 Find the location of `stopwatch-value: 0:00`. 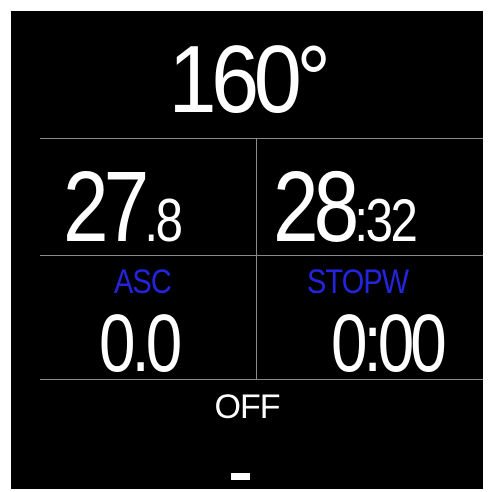

stopwatch-value: 0:00 is located at coordinates (389, 343).